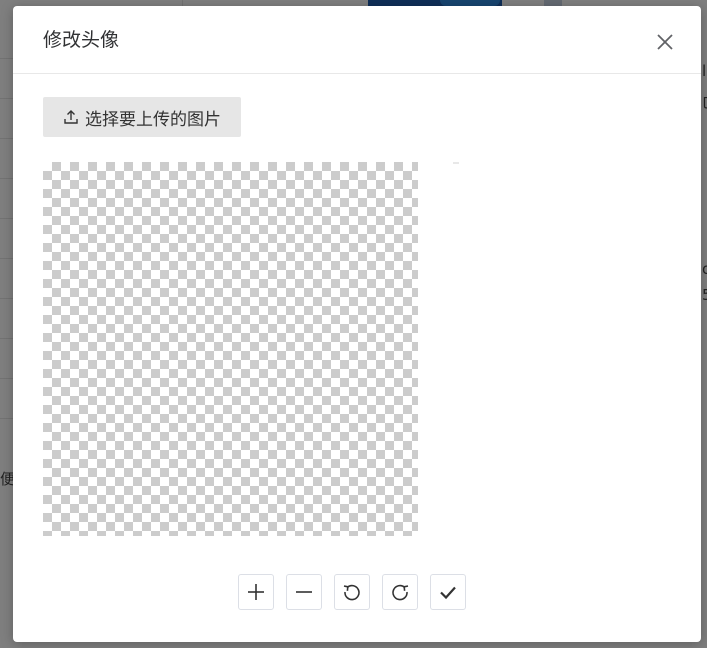 This screenshot has width=707, height=648. Describe the element at coordinates (357, 40) in the screenshot. I see `dialog-header: 修改头像` at that location.